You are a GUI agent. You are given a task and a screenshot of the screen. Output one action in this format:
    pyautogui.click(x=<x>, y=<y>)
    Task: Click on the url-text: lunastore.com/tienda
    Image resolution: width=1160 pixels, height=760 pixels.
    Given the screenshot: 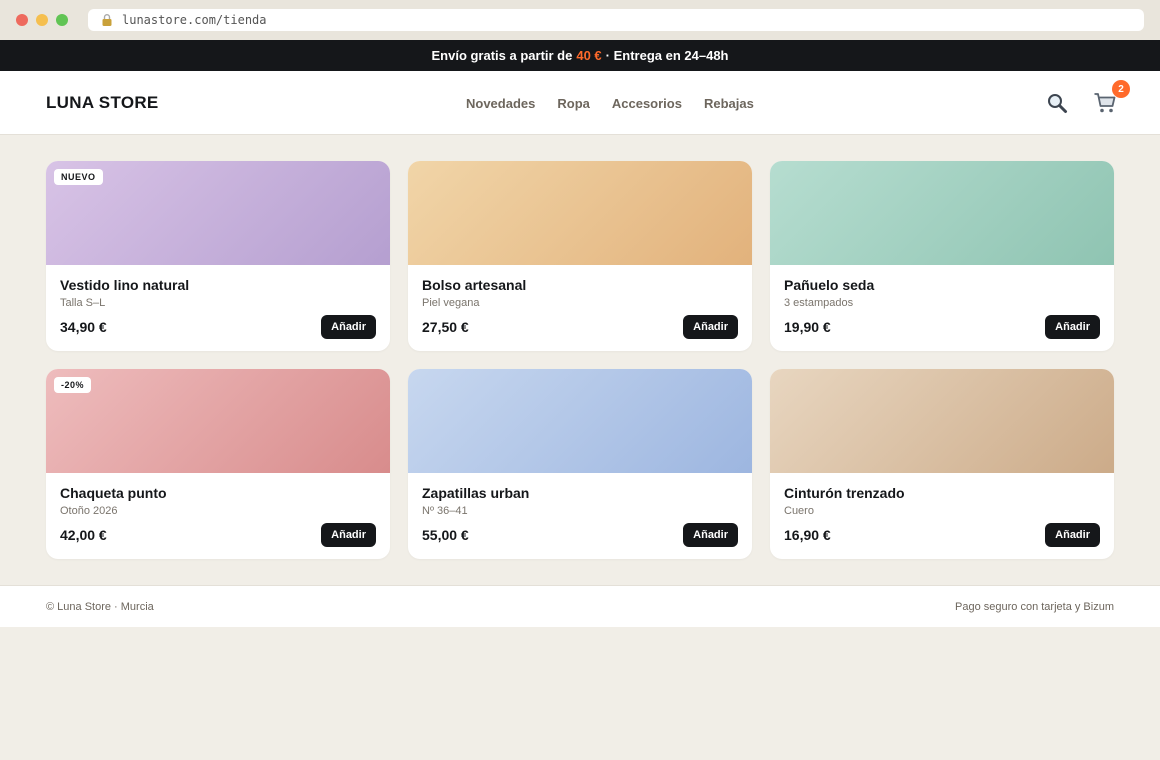 What is the action you would take?
    pyautogui.click(x=194, y=20)
    